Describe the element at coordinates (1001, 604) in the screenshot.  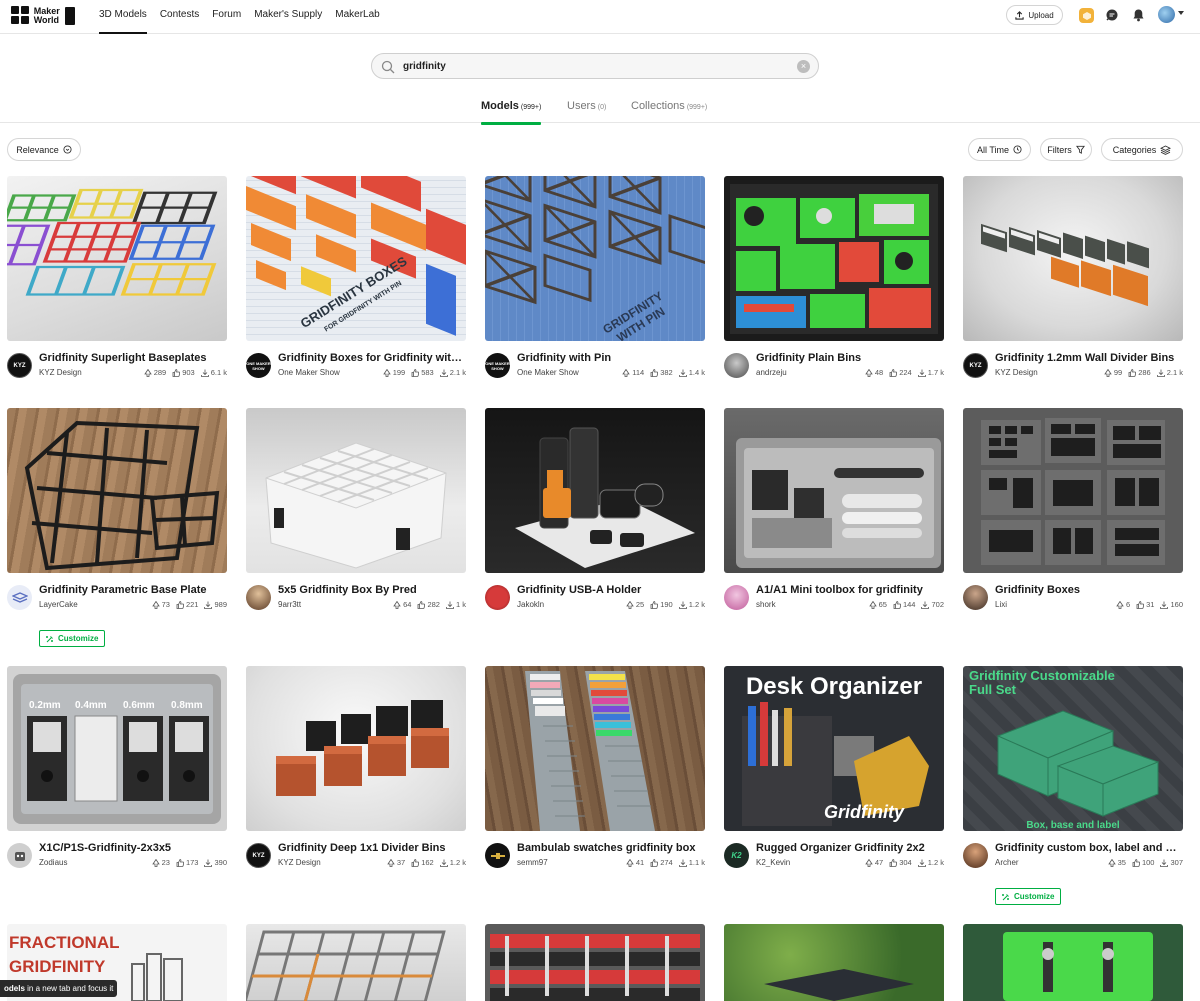
I see `author-name: Lixi` at that location.